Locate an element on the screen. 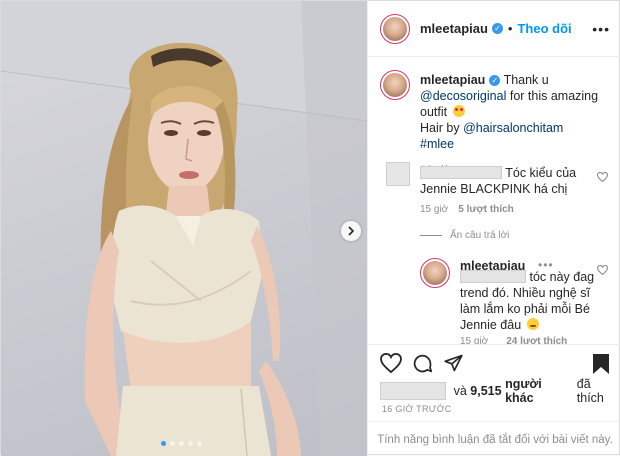 This screenshot has width=620, height=456. post-header: mleetapiau ✓ • Theo dõi ••• is located at coordinates (494, 29).